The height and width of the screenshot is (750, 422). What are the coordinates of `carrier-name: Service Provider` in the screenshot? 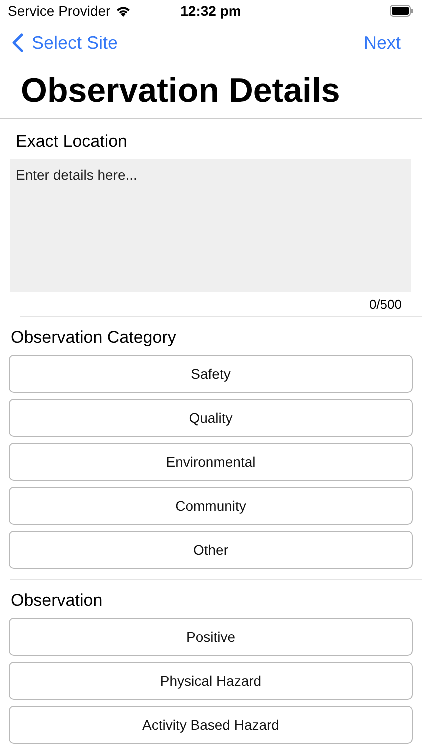 It's located at (59, 11).